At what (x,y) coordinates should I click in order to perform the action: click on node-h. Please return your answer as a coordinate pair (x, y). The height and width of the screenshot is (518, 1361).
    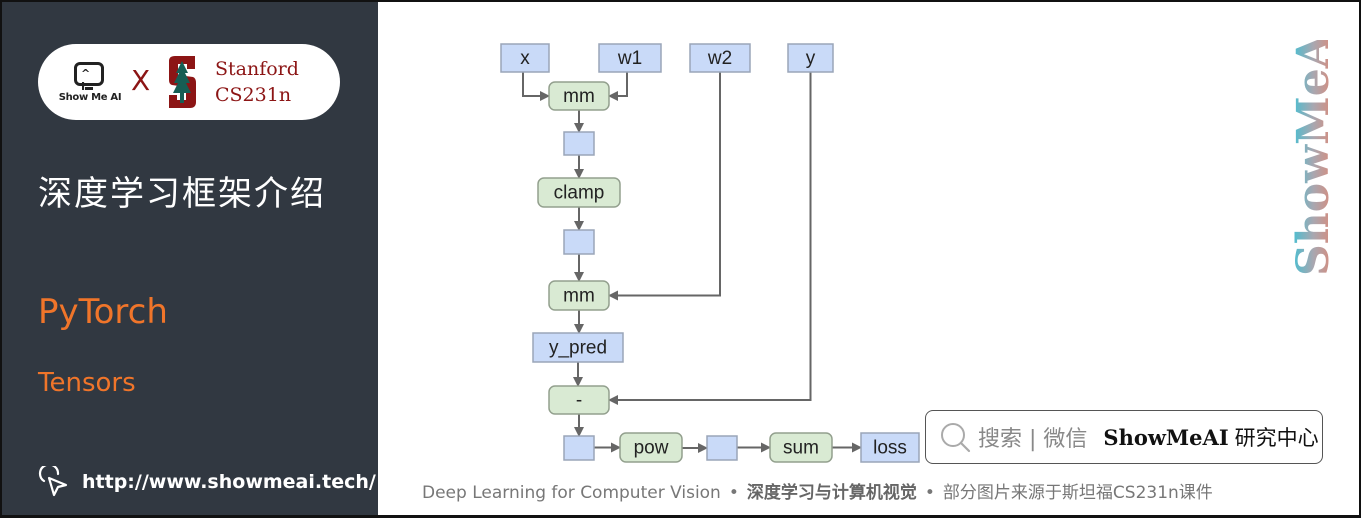
    Looking at the image, I should click on (579, 143).